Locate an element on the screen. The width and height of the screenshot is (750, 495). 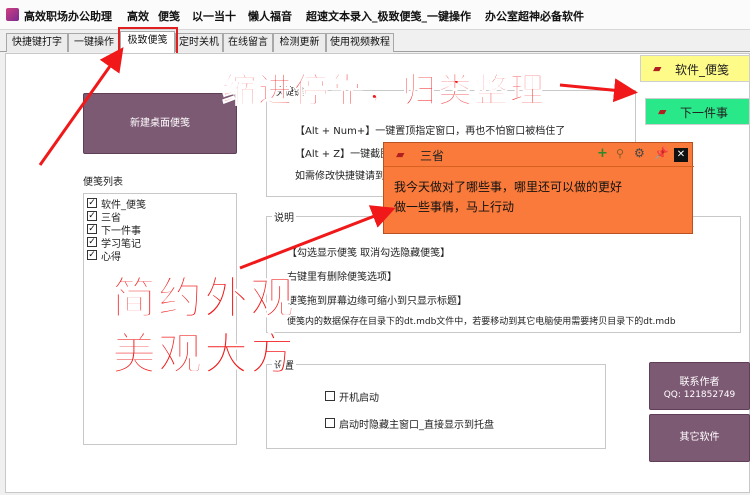
tab-bar: 快捷键打字 一键操作 极致便笺 定时关机 在线留言 检测更新 使用视频教程 is located at coordinates (375, 41).